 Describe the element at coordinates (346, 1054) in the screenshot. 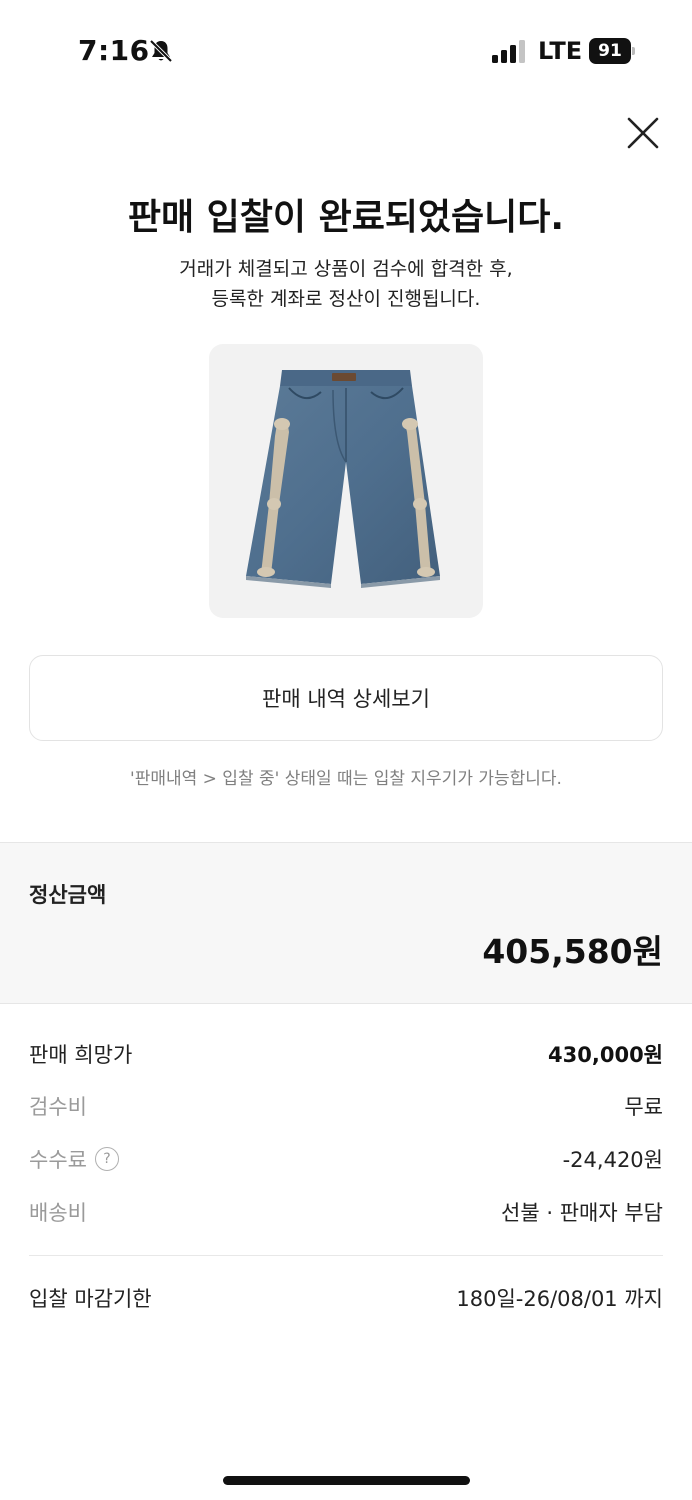

I see `desired-price-row: 판매 희망가 430,000원` at that location.